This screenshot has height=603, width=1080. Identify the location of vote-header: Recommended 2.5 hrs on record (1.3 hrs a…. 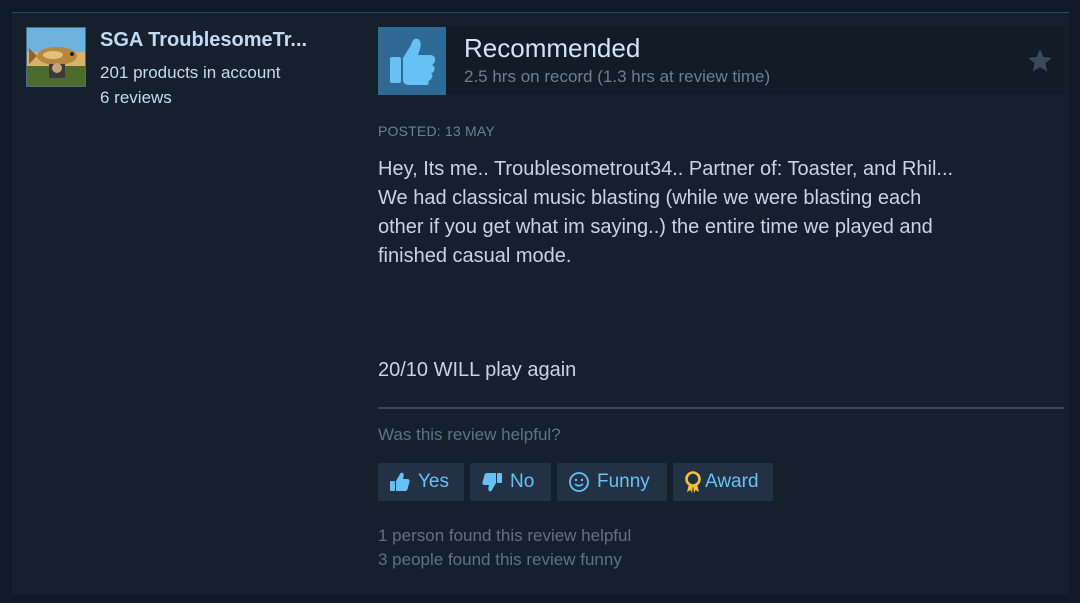
(721, 61).